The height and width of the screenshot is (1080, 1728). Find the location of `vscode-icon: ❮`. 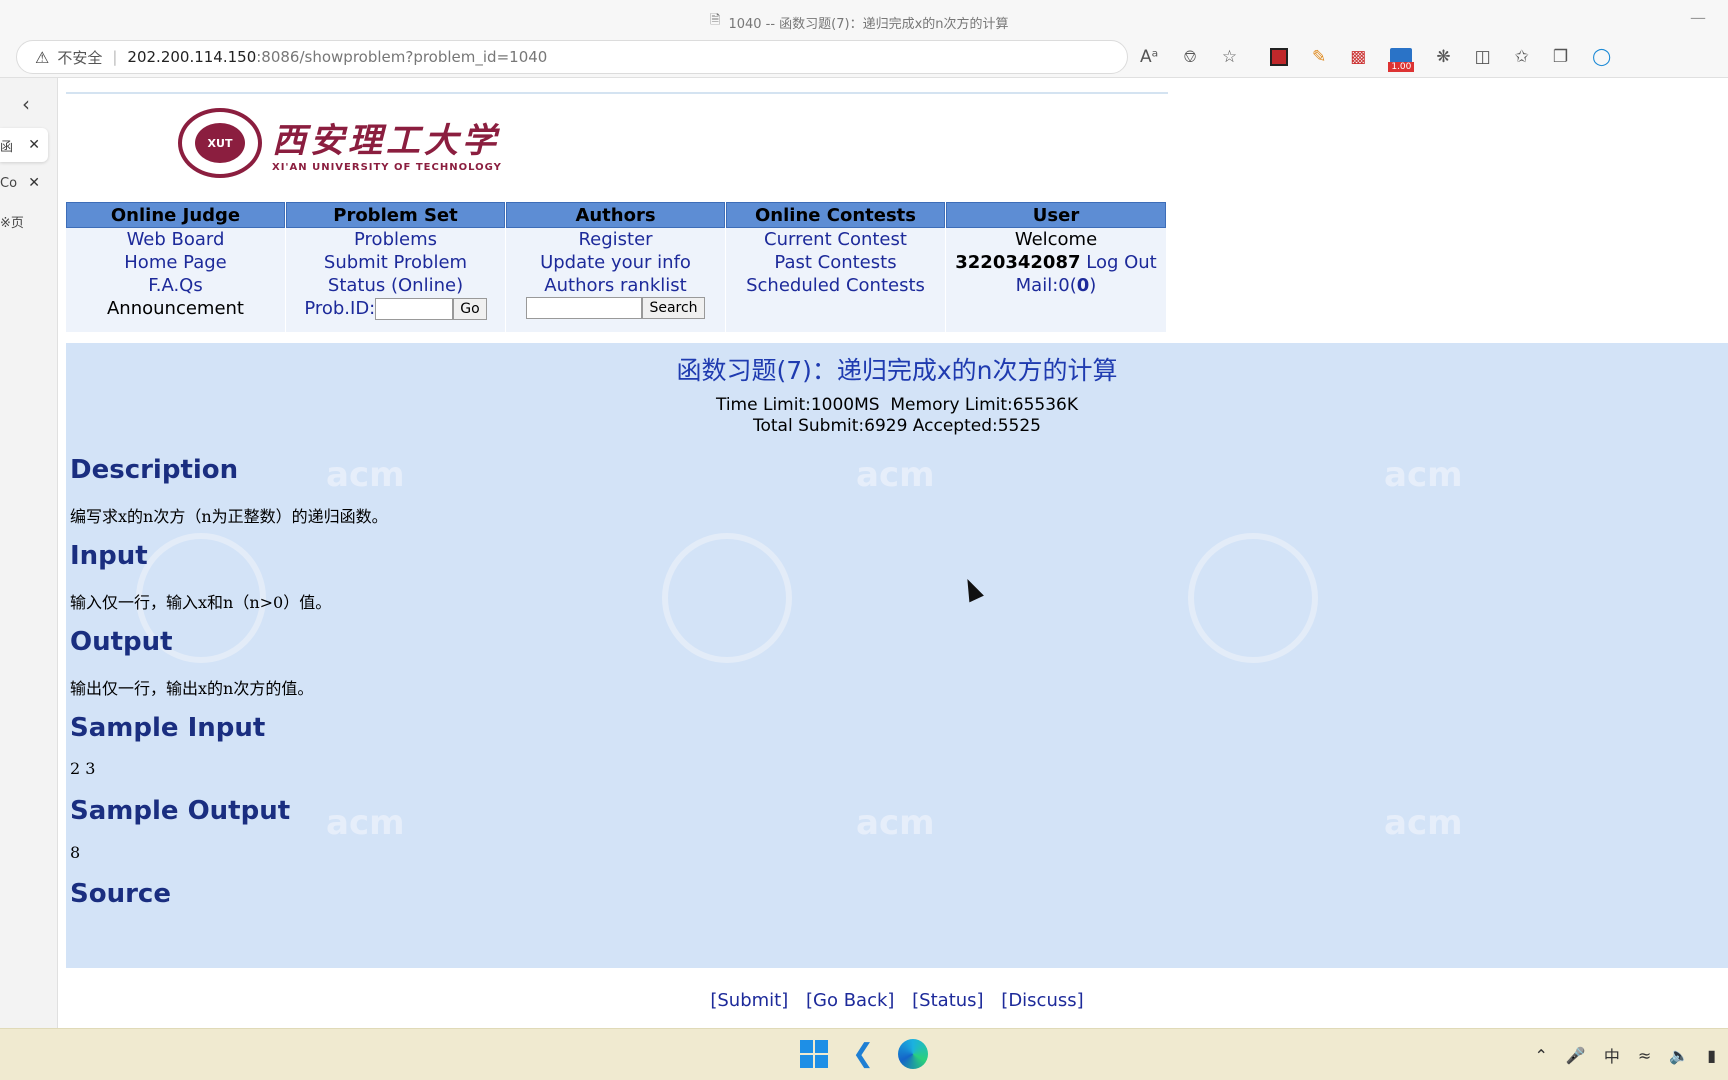

vscode-icon: ❮ is located at coordinates (863, 1054).